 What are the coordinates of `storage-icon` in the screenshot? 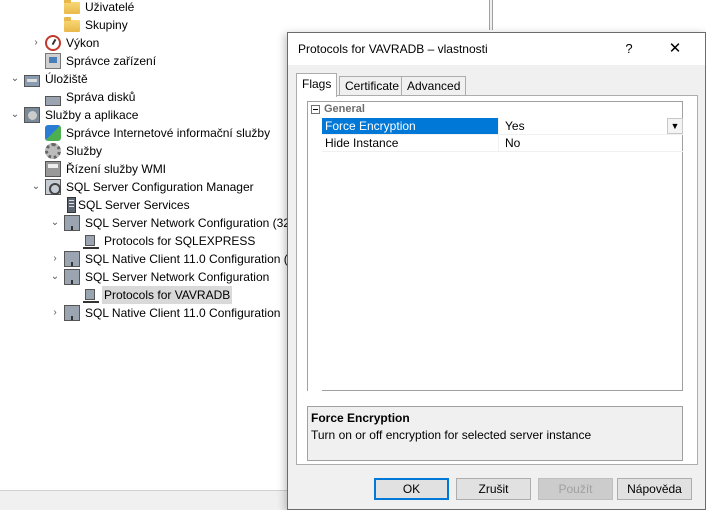 It's located at (32, 81).